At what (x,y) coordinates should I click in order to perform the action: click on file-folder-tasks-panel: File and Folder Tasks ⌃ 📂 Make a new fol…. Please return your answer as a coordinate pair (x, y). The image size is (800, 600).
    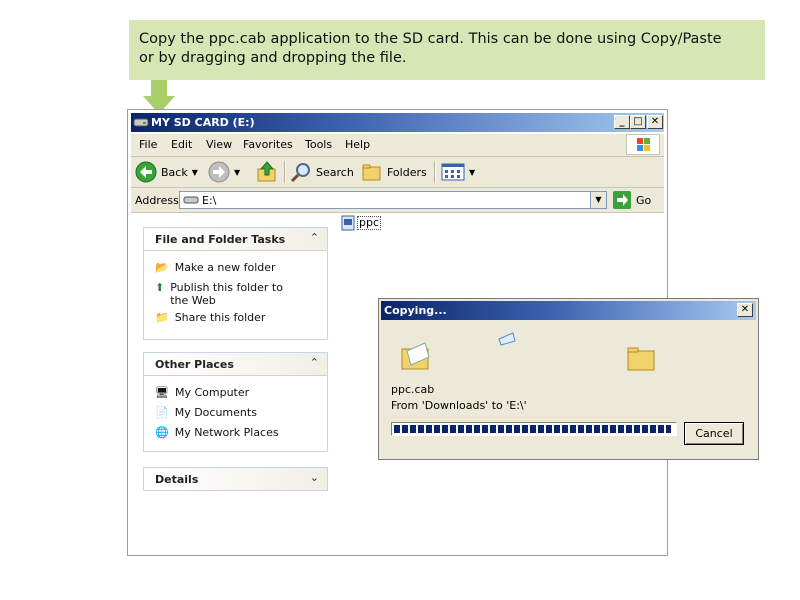
    Looking at the image, I should click on (235, 283).